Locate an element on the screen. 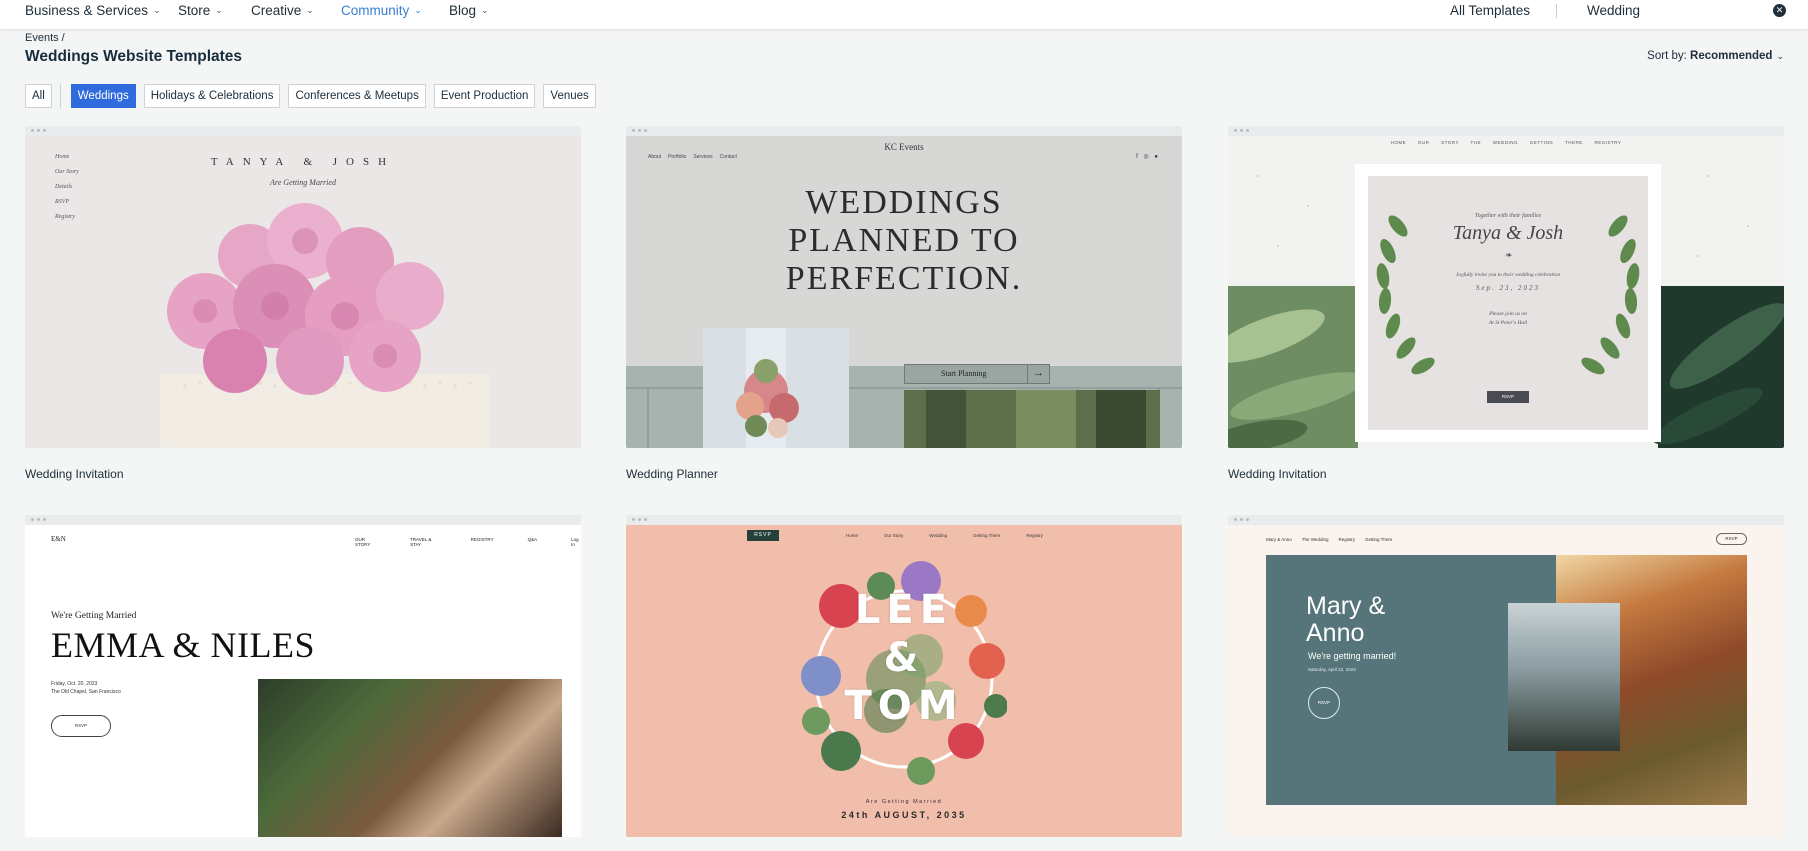 This screenshot has width=1808, height=851. invitation-date: Sep. 23, 2023 is located at coordinates (1508, 288).